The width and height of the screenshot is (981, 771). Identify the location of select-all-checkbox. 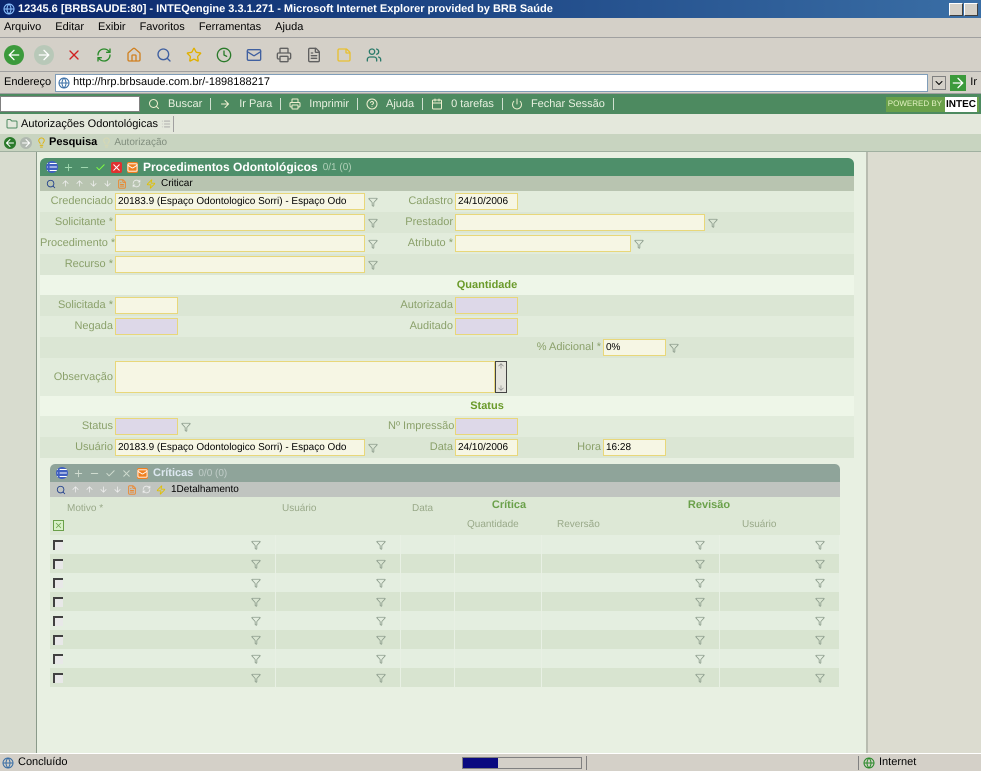
(58, 525).